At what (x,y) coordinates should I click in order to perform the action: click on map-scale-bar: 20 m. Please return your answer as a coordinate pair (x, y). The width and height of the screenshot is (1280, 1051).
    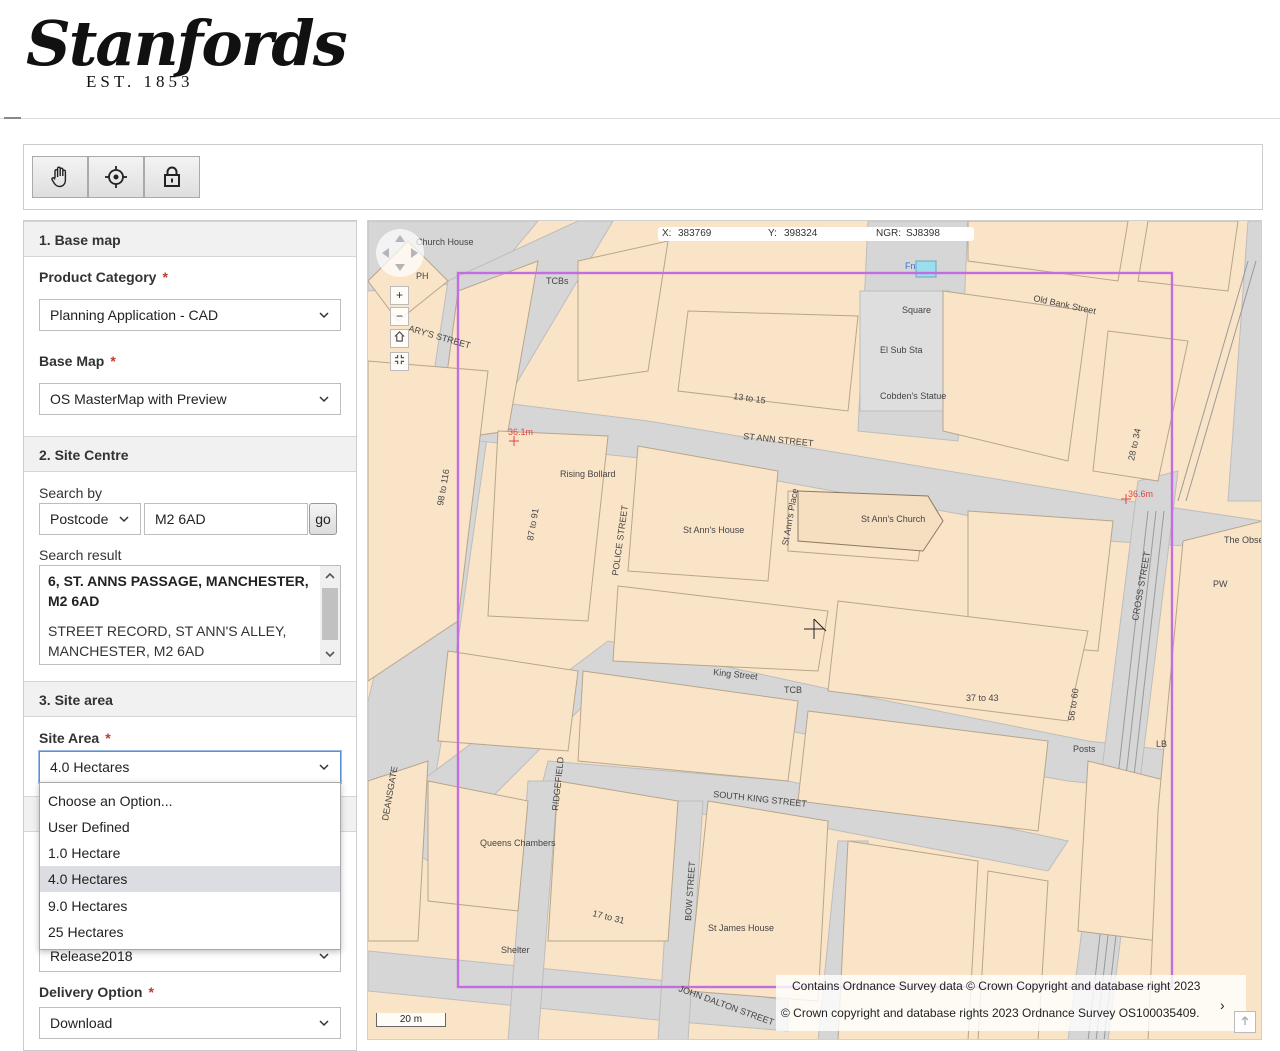
    Looking at the image, I should click on (411, 1020).